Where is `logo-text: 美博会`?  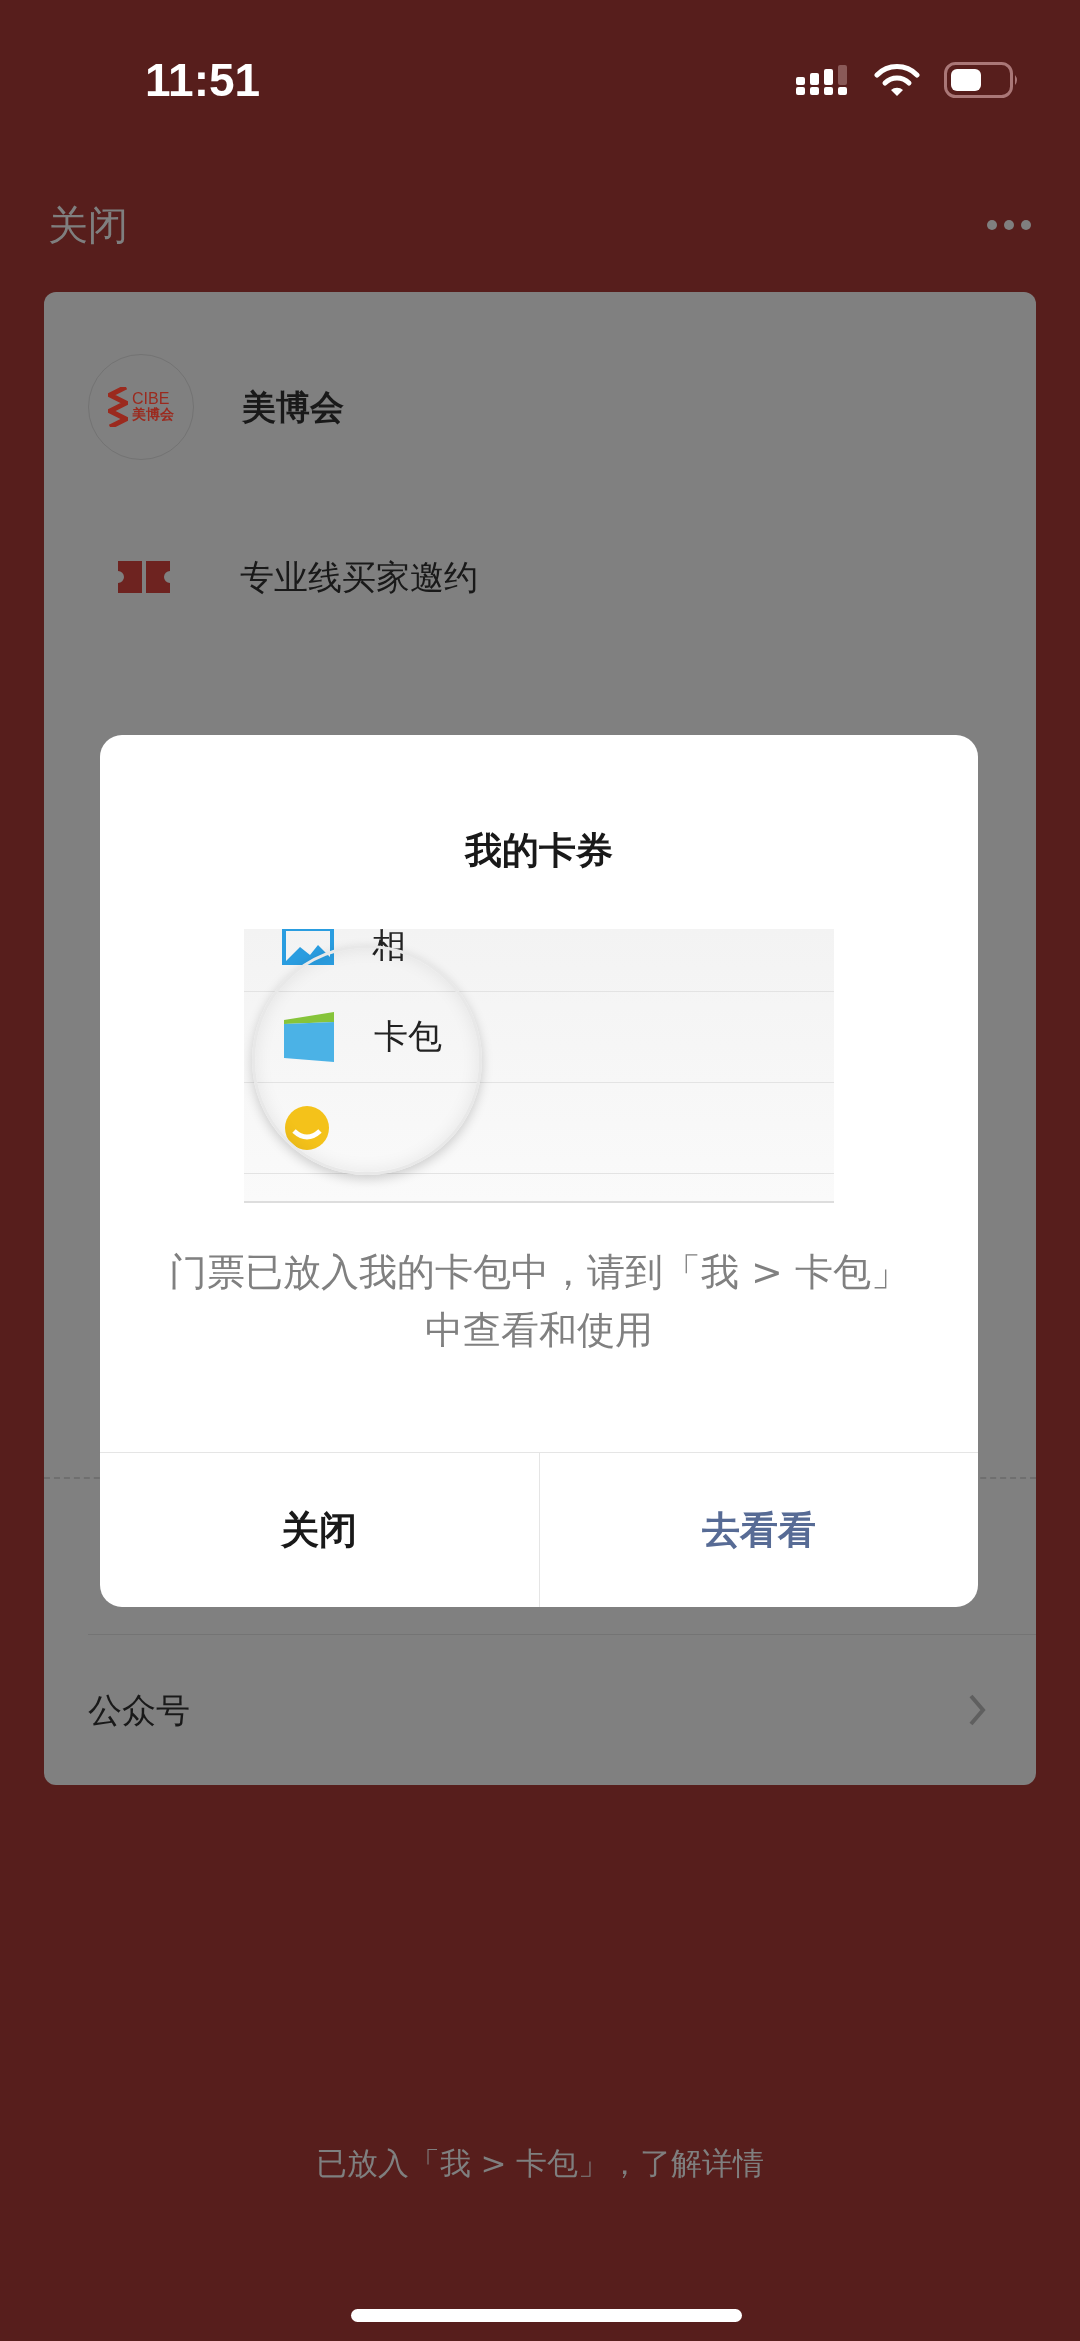 logo-text: 美博会 is located at coordinates (153, 415).